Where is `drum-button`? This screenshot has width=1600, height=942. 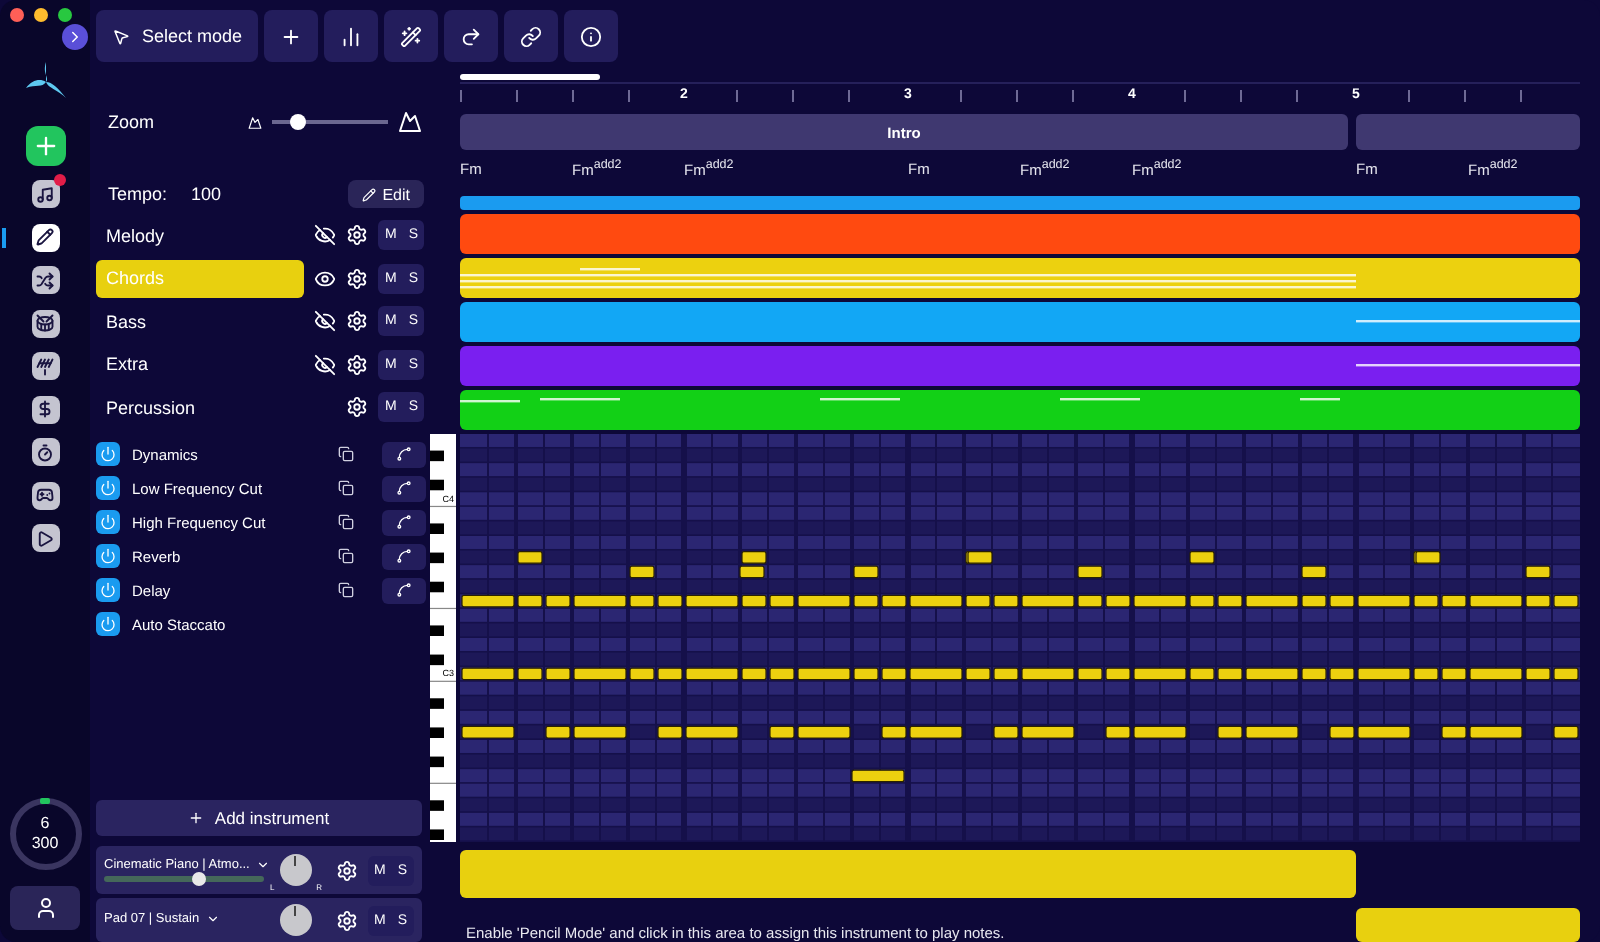
drum-button is located at coordinates (45, 323).